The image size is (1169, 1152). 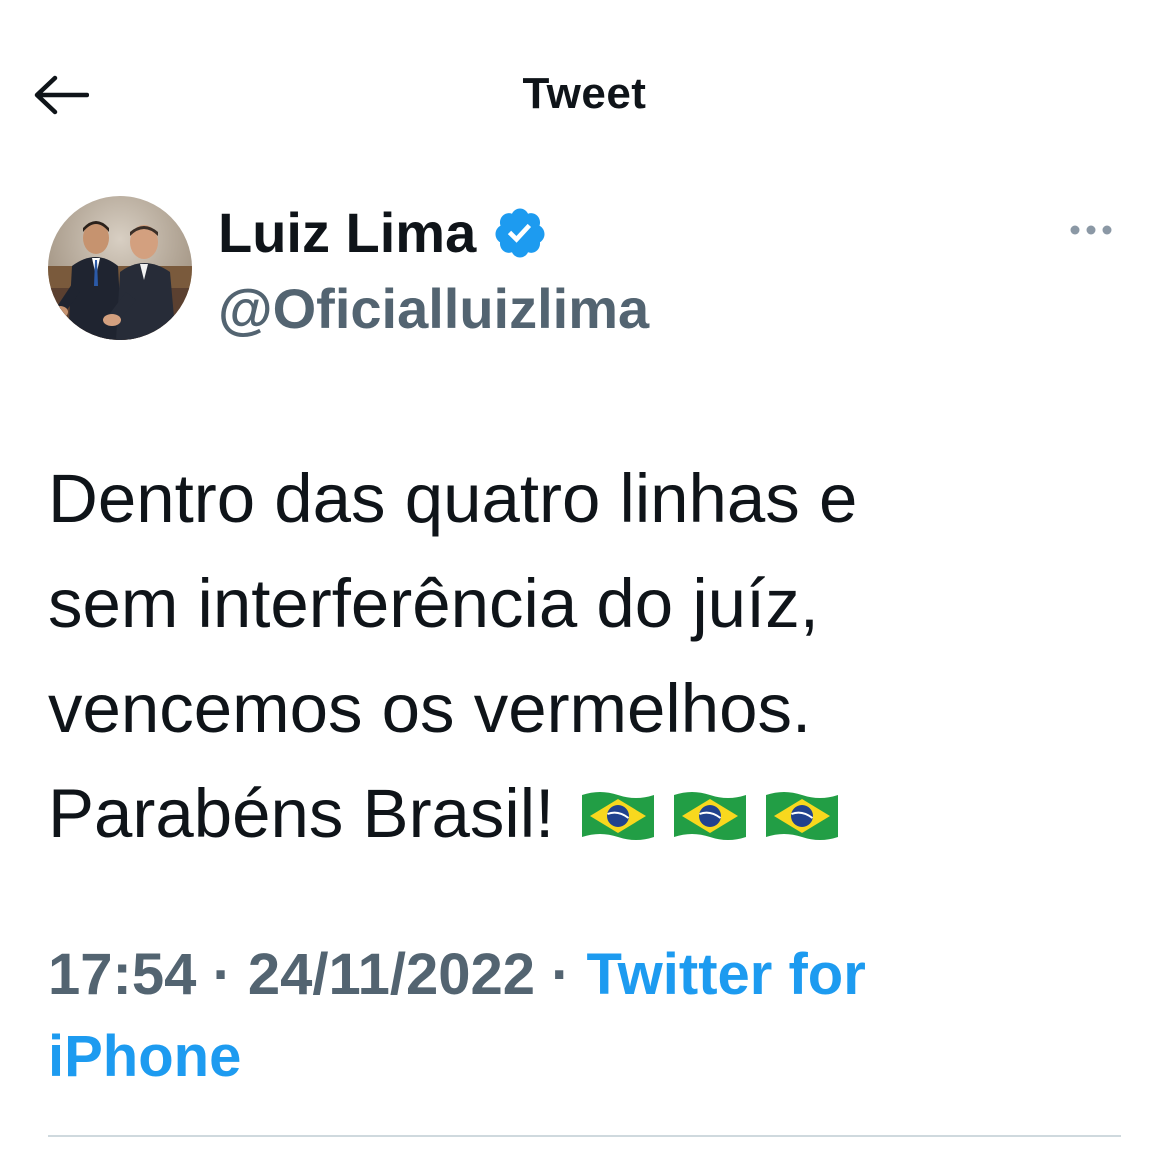 I want to click on tweet-meta: 17:54 · 24/11/2022 · Twitter for iPhone, so click(x=548, y=1016).